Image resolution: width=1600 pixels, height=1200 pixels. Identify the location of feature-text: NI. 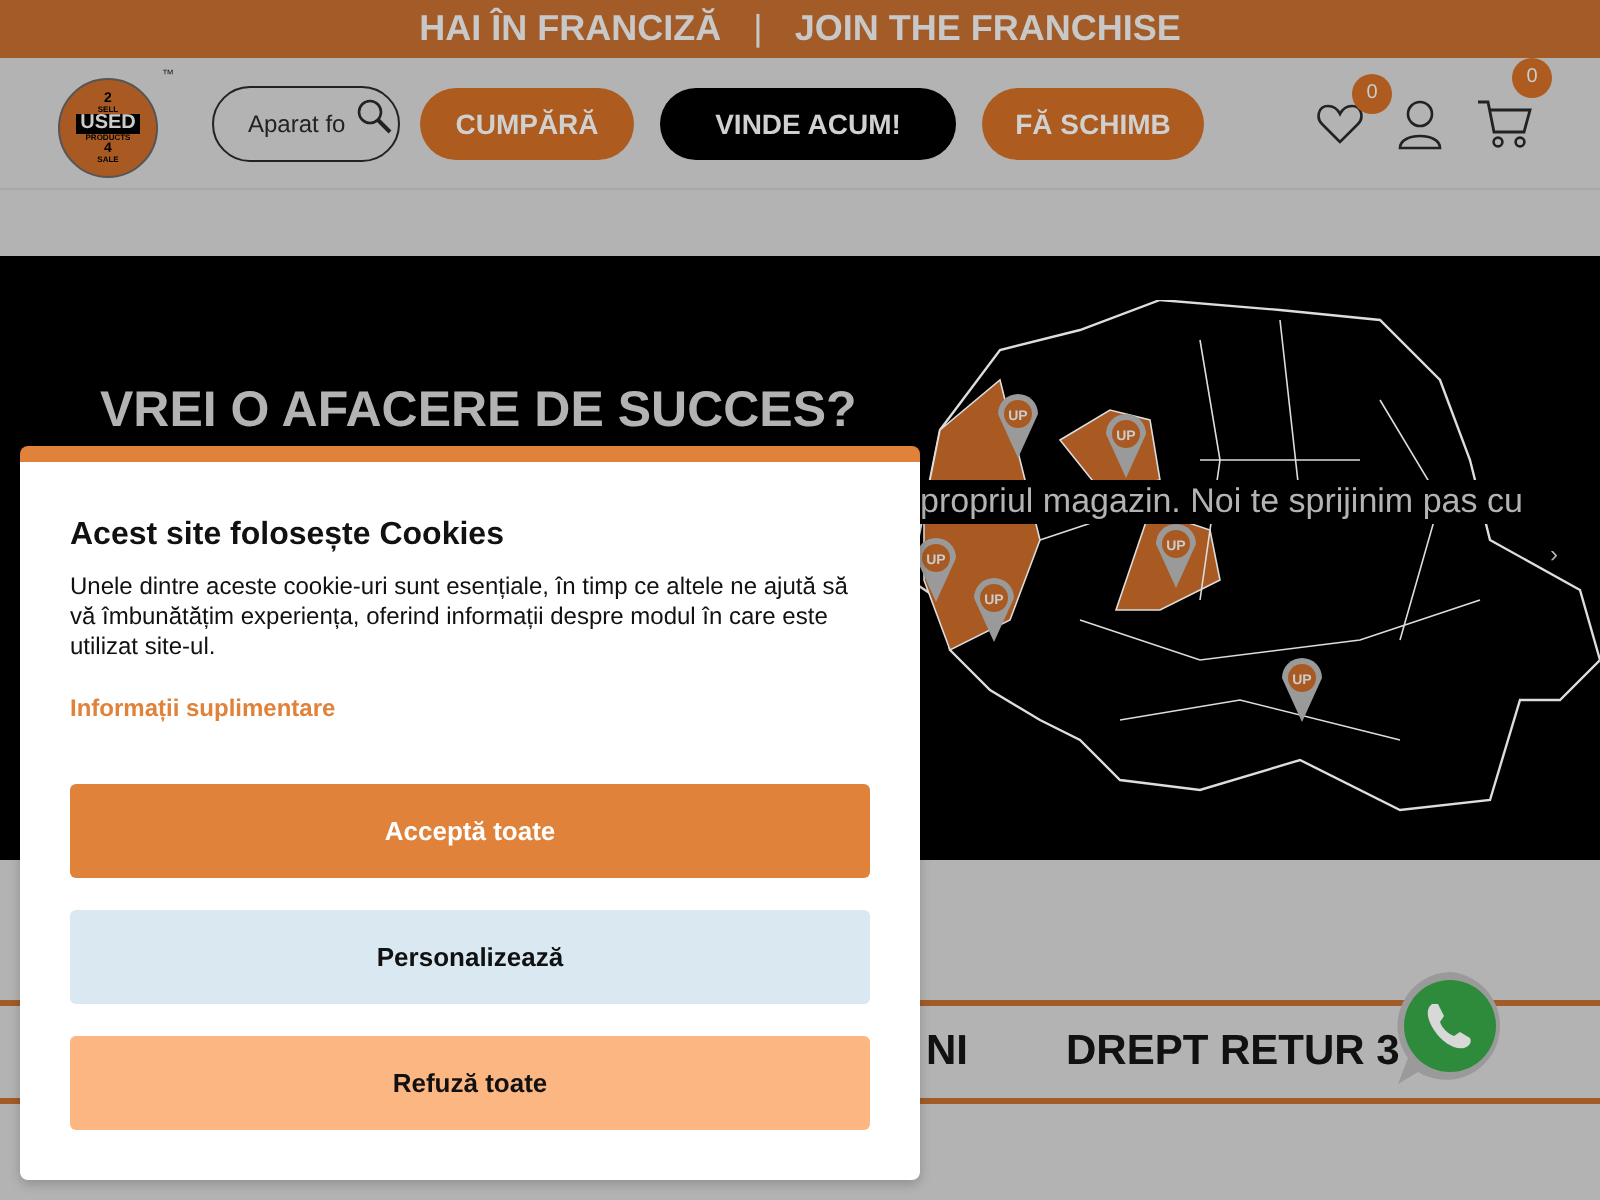
(947, 1052).